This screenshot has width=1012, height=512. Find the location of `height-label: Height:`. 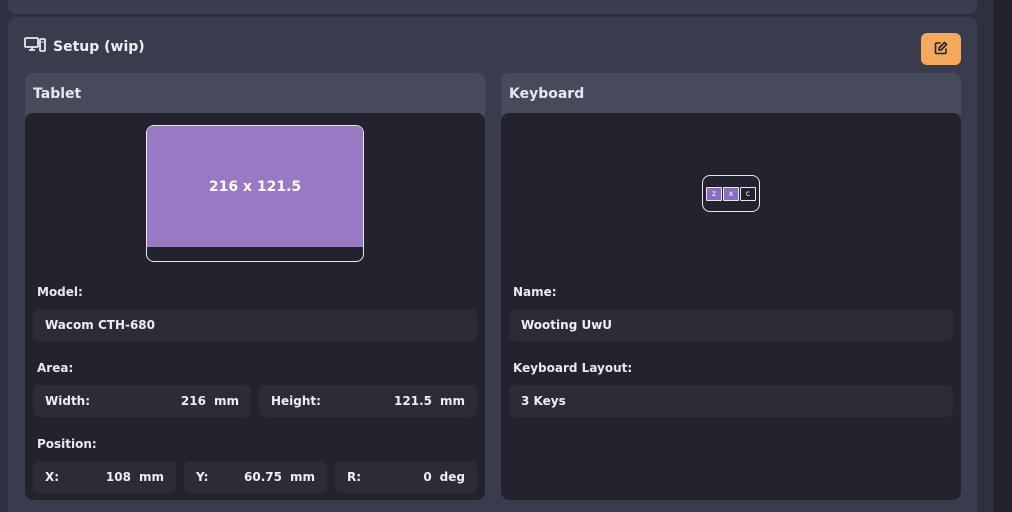

height-label: Height: is located at coordinates (296, 401).